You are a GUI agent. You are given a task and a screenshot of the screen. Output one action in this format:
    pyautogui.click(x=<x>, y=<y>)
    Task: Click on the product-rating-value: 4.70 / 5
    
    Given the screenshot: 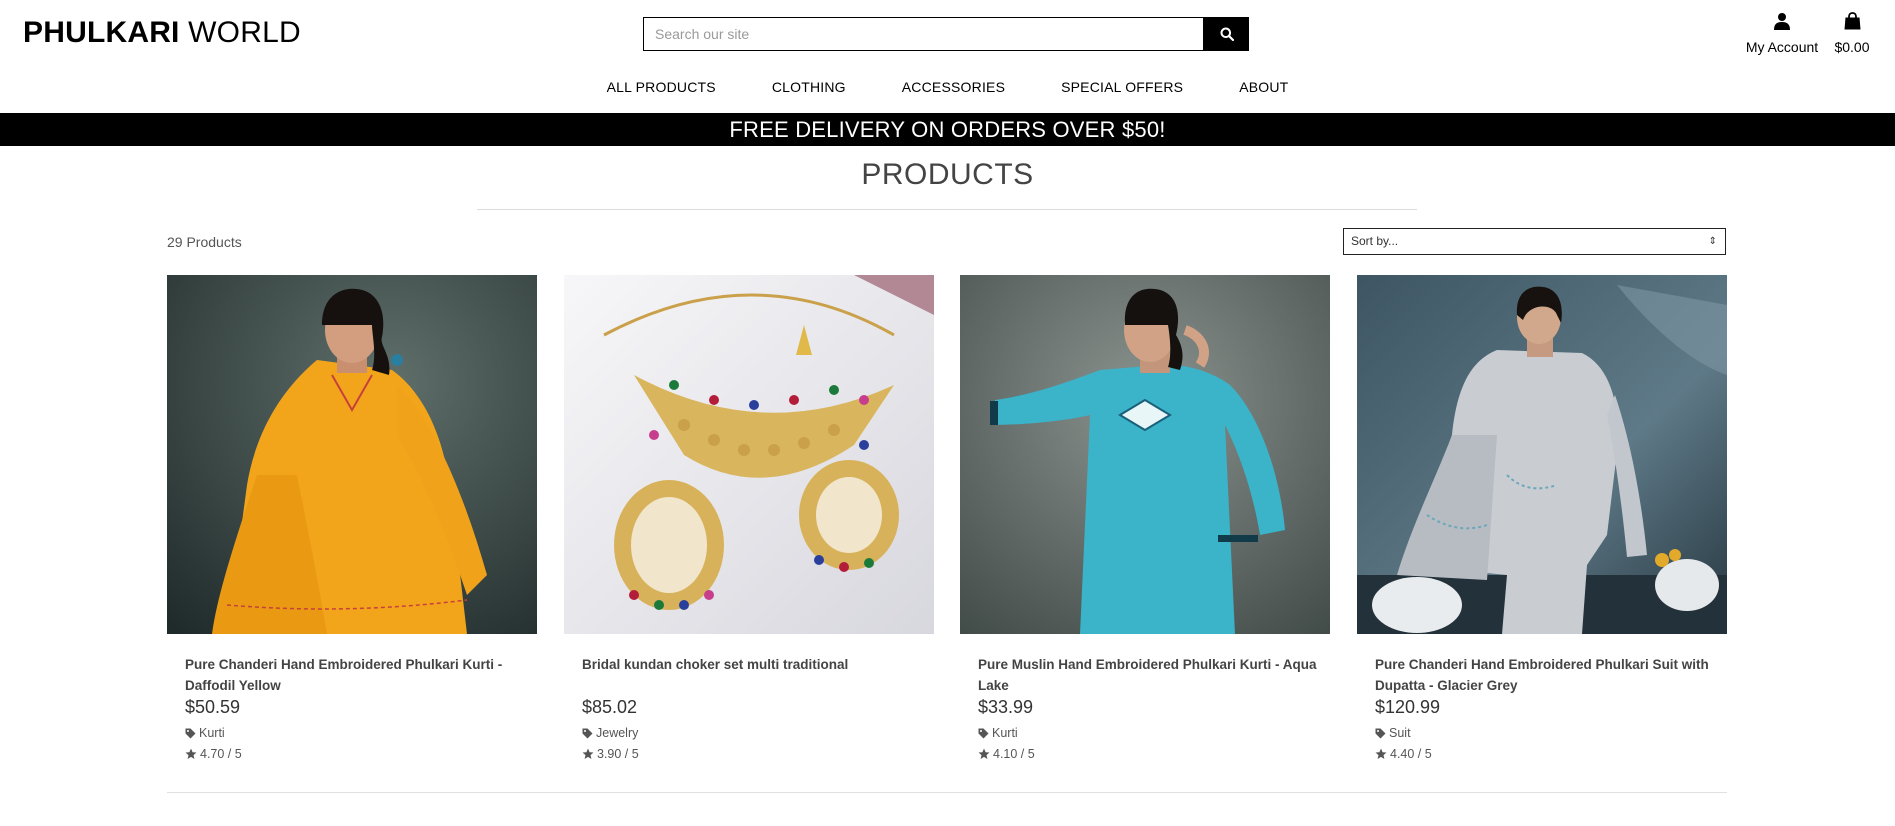 What is the action you would take?
    pyautogui.click(x=221, y=754)
    